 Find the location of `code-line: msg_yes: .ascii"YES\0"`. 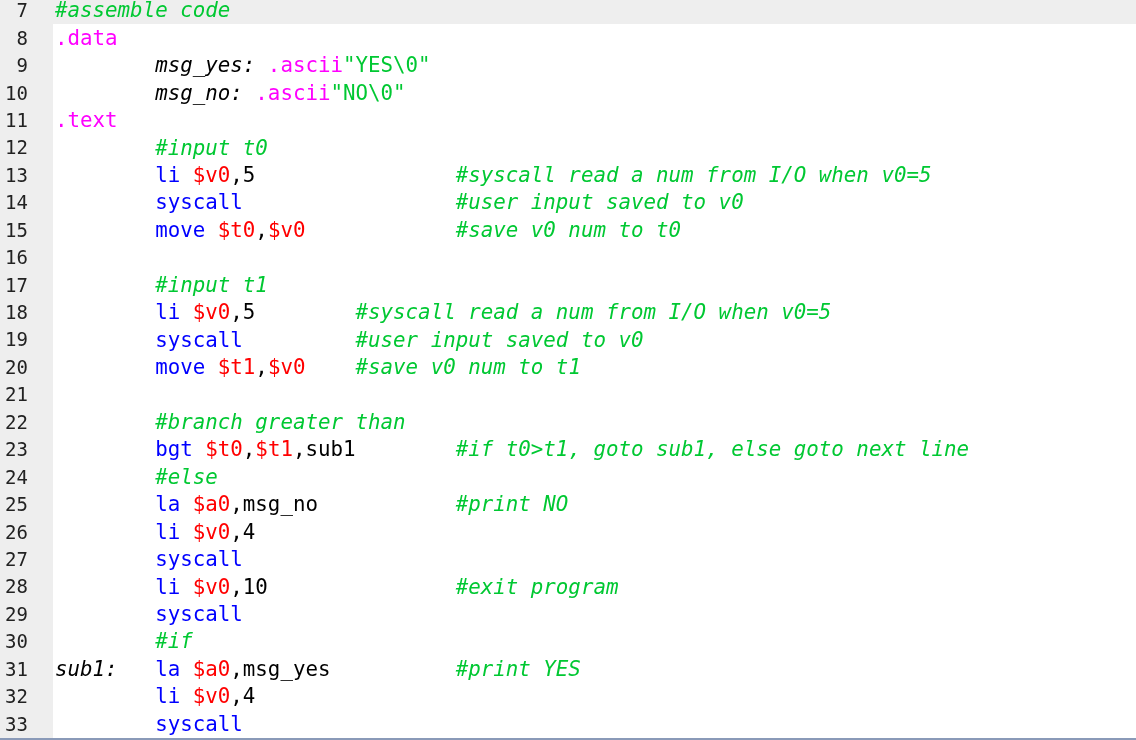

code-line: msg_yes: .ascii"YES\0" is located at coordinates (292, 65).